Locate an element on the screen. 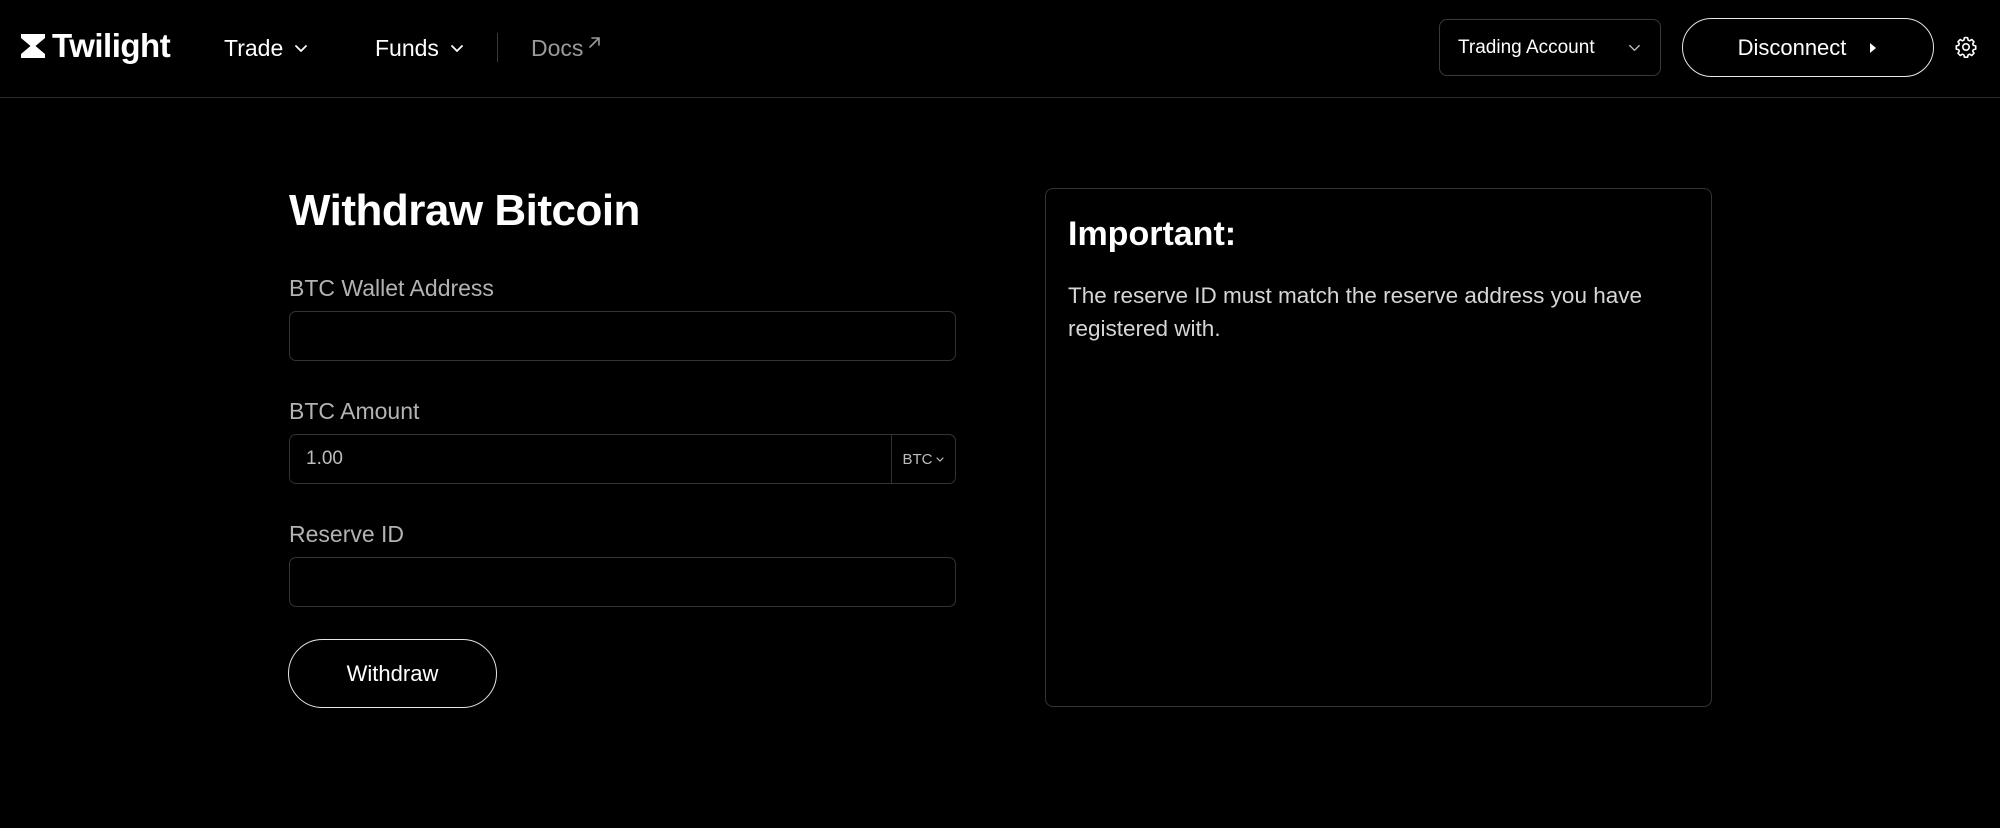 The width and height of the screenshot is (2000, 828). btc-amount-input is located at coordinates (590, 459).